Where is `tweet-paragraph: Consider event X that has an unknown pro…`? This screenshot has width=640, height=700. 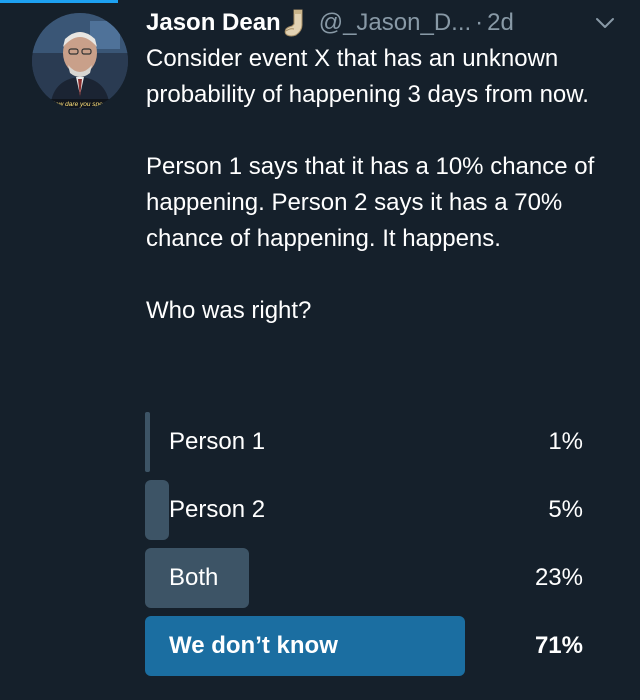
tweet-paragraph: Consider event X that has an unknown pro… is located at coordinates (367, 76).